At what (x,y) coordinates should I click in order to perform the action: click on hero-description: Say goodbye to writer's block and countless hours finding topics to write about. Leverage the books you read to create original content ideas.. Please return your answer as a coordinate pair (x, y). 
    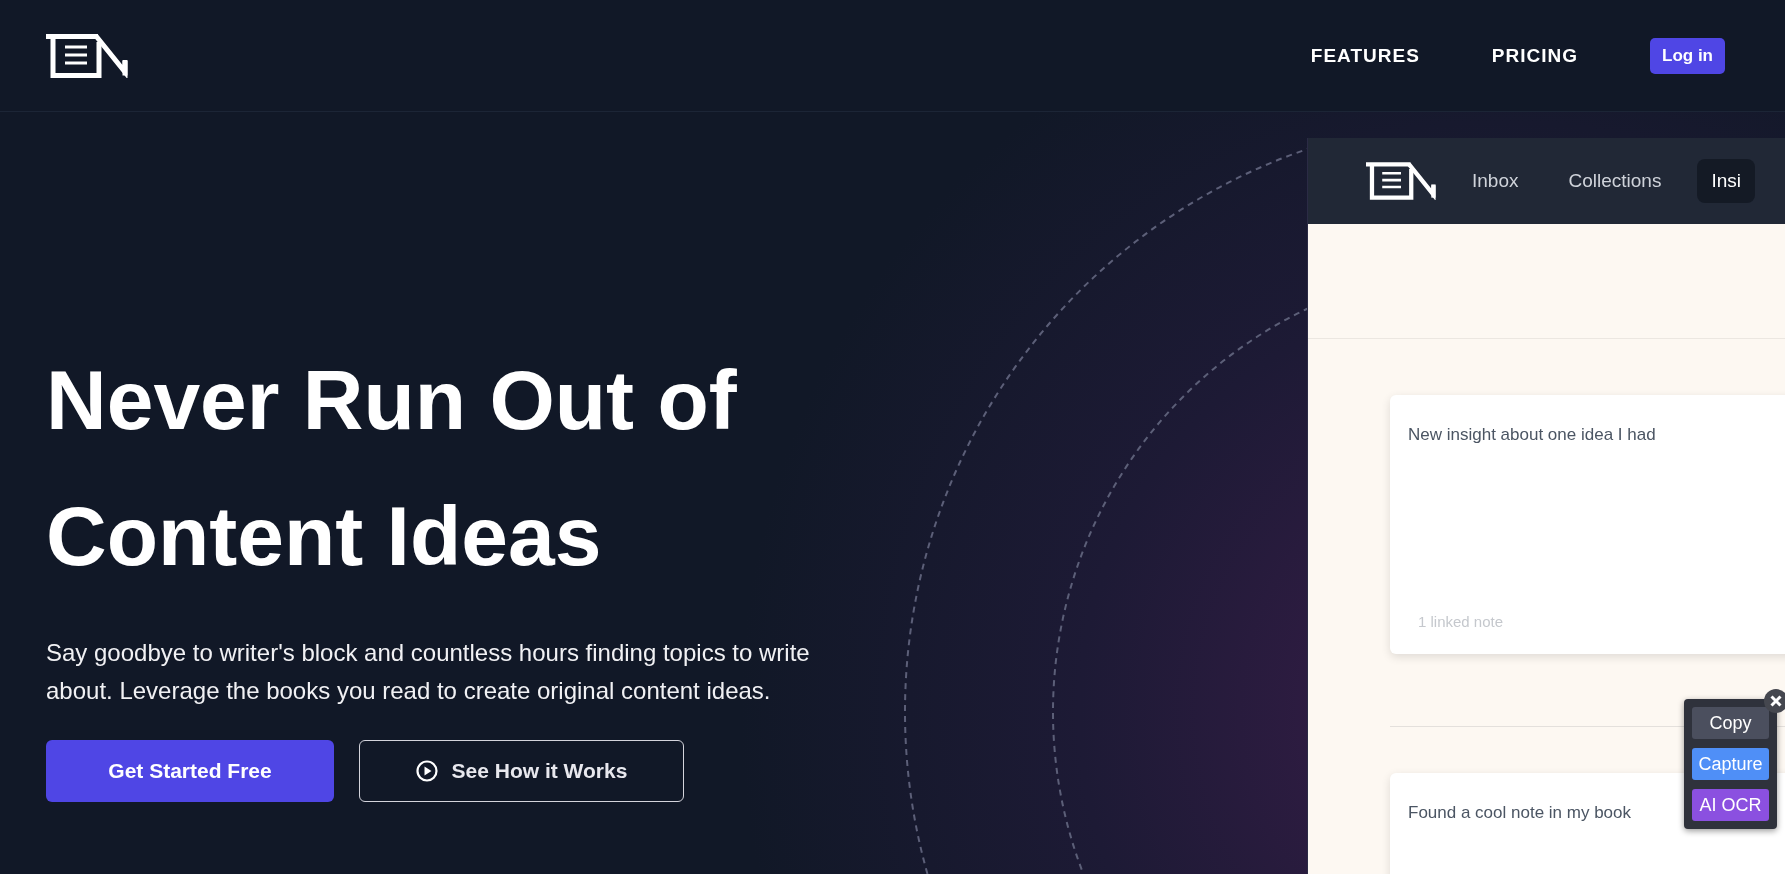
    Looking at the image, I should click on (428, 672).